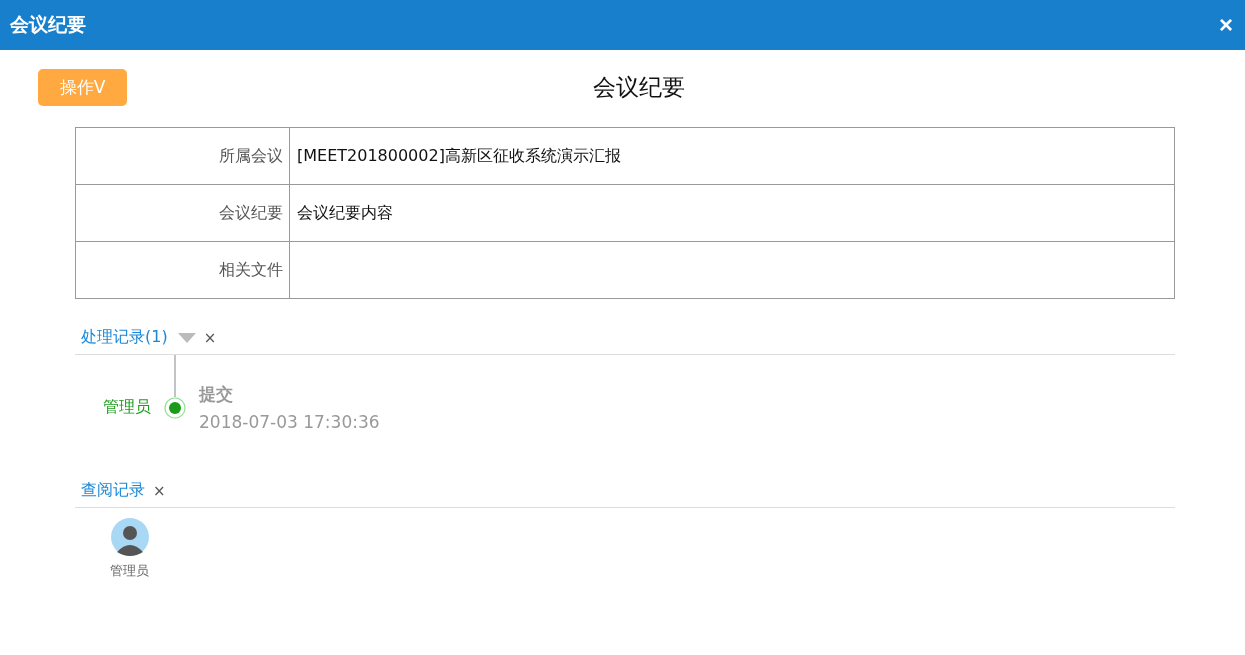  I want to click on avatar-icon, so click(129, 537).